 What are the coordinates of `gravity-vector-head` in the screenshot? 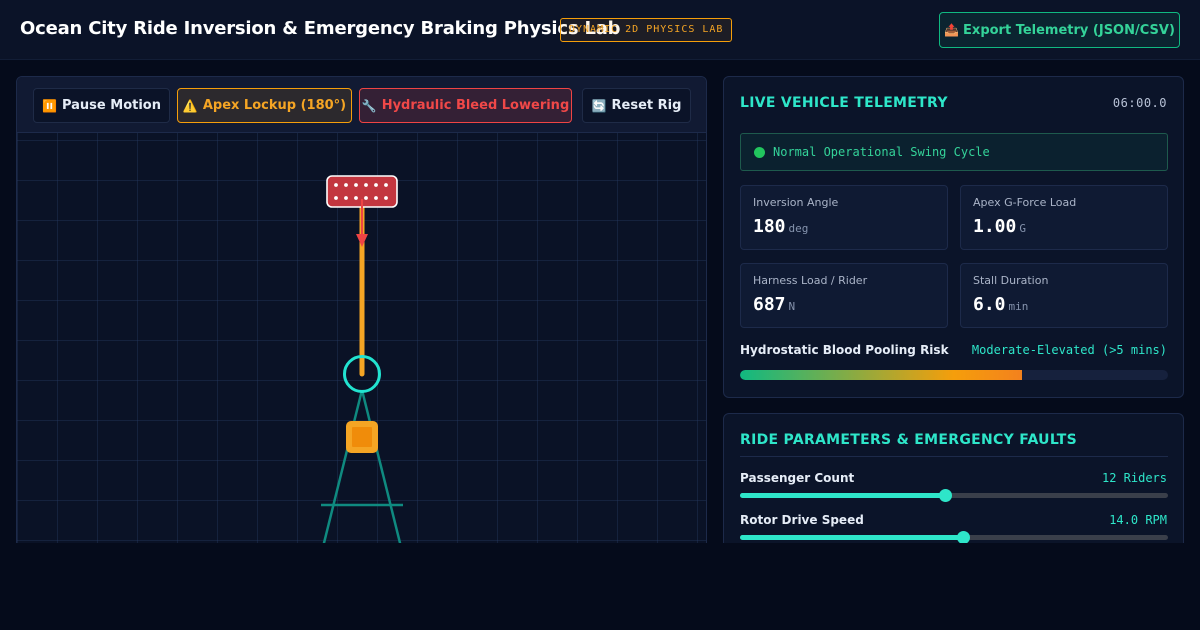 It's located at (362, 240).